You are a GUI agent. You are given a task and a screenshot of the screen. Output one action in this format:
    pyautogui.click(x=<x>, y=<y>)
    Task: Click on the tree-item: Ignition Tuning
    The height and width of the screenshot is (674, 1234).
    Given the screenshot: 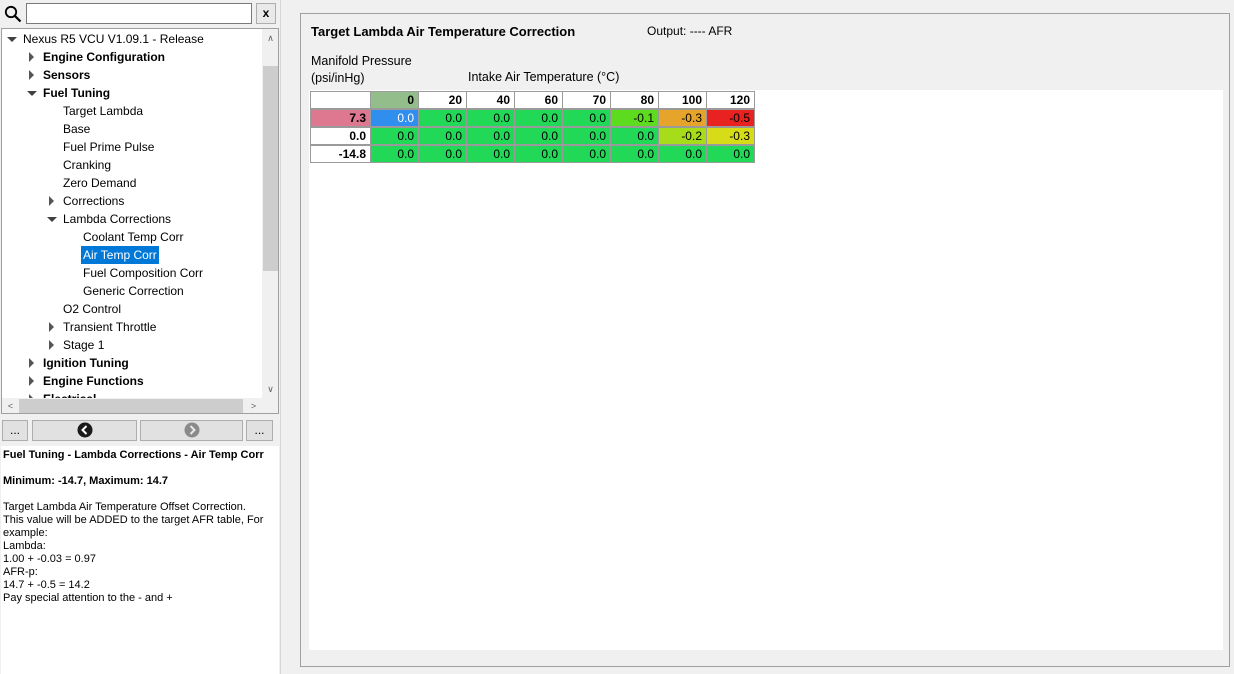 What is the action you would take?
    pyautogui.click(x=132, y=363)
    